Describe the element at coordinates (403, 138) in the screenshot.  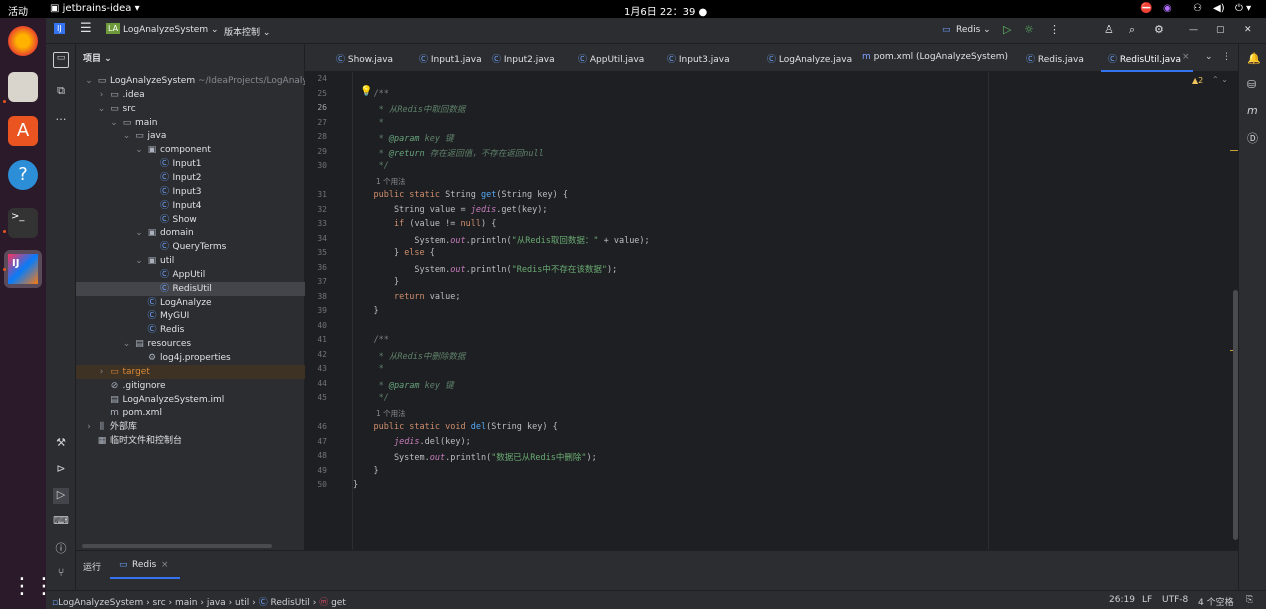
I see `code-line: * @param key 键` at that location.